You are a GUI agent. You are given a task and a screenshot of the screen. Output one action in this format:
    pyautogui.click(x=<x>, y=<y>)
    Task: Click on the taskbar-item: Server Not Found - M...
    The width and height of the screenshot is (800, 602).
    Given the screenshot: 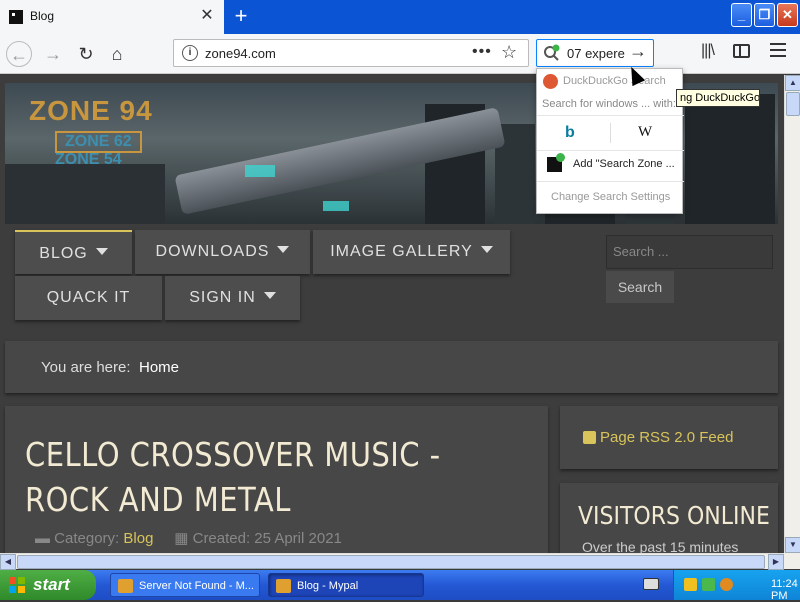 What is the action you would take?
    pyautogui.click(x=185, y=585)
    